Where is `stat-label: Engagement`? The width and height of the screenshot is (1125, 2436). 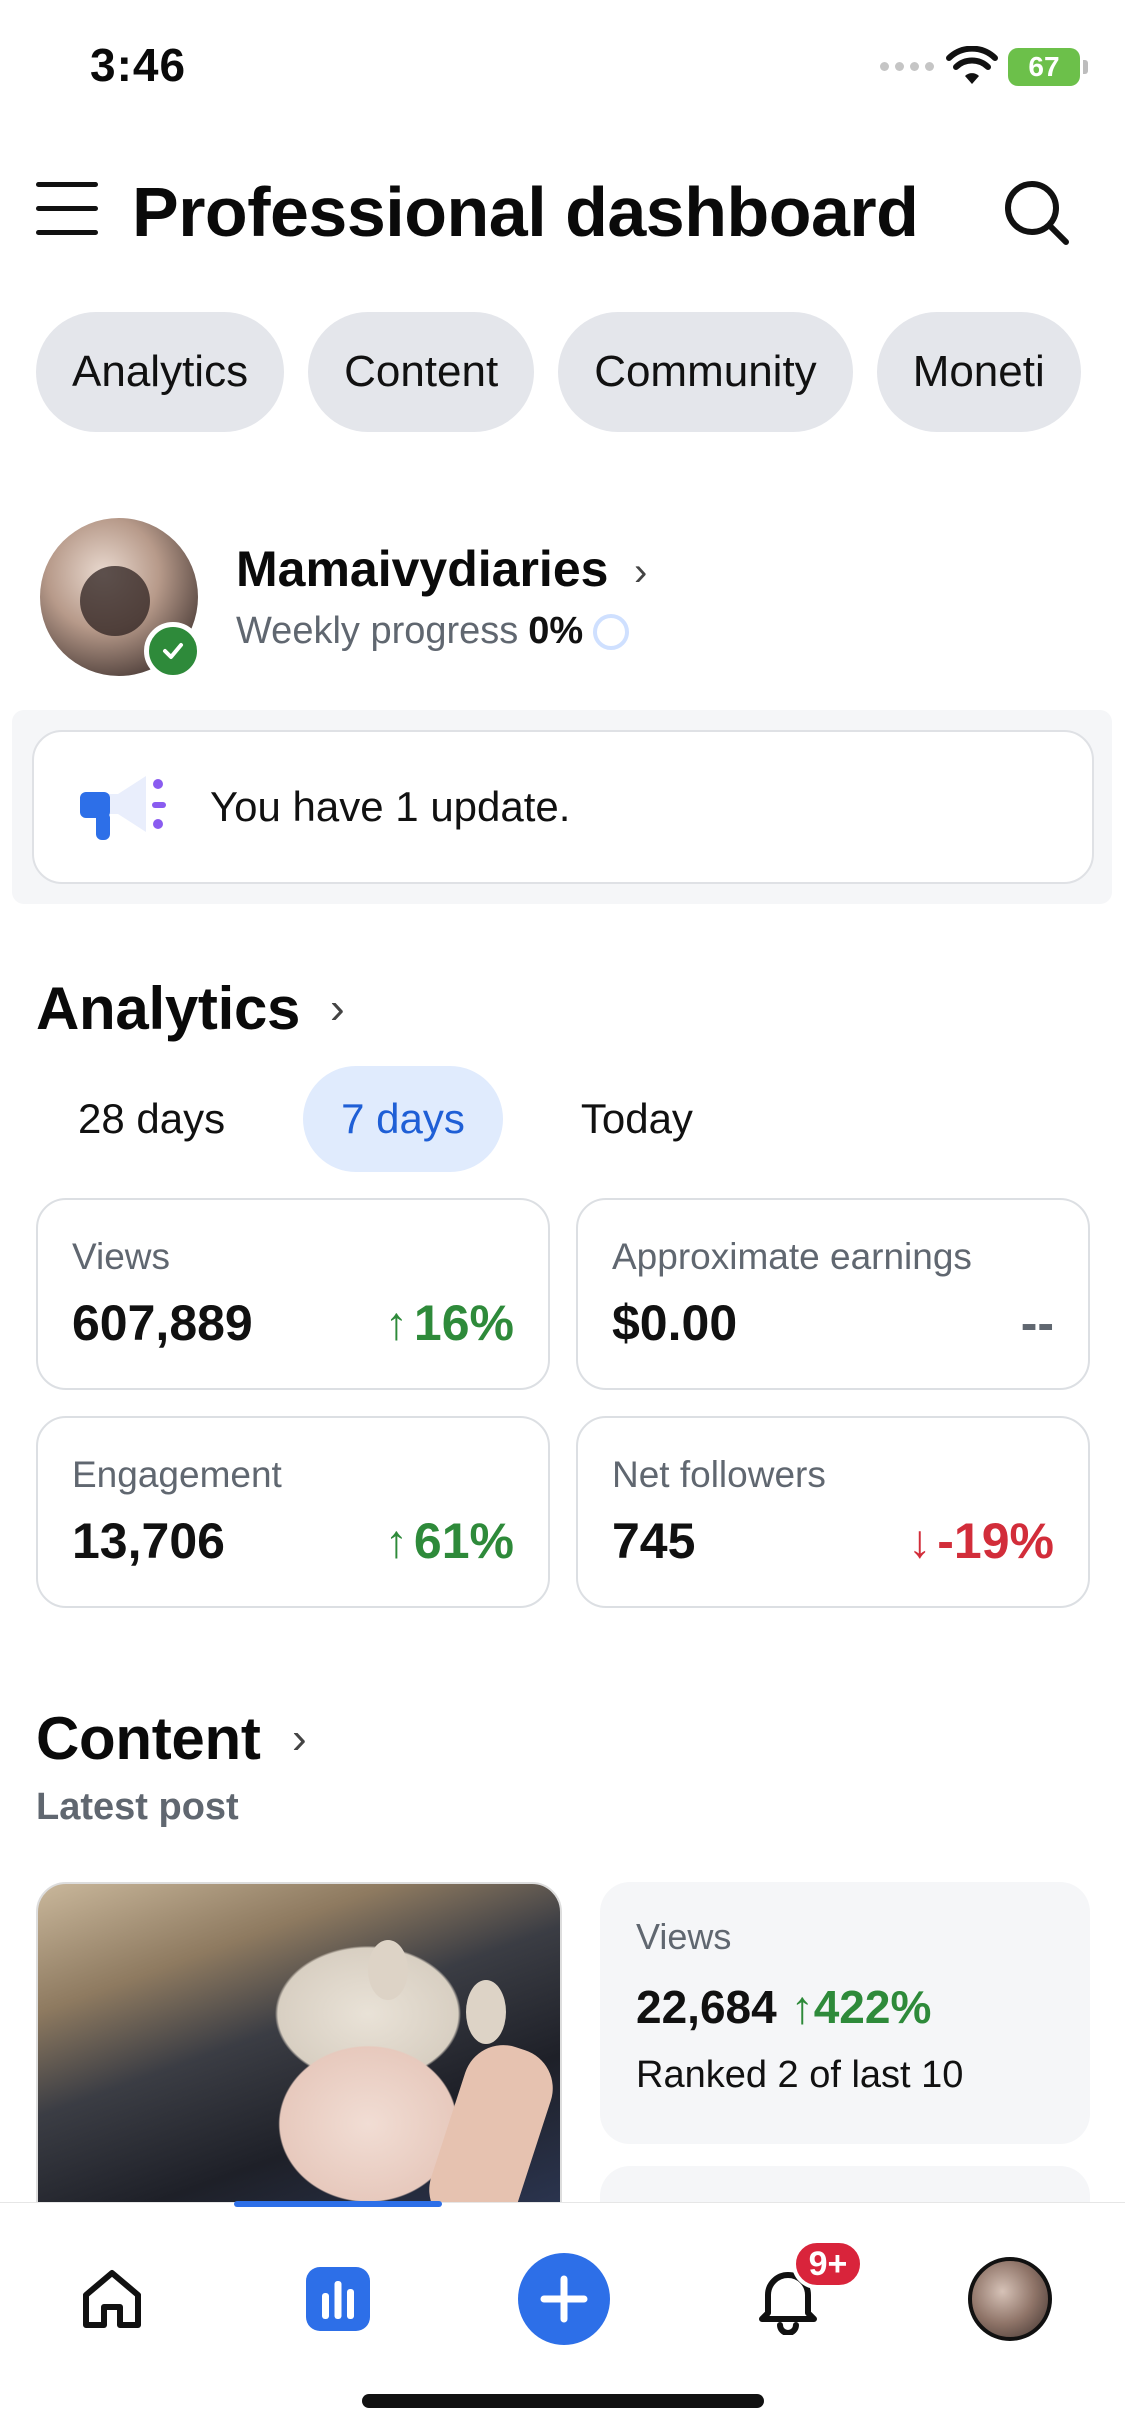 stat-label: Engagement is located at coordinates (177, 1474).